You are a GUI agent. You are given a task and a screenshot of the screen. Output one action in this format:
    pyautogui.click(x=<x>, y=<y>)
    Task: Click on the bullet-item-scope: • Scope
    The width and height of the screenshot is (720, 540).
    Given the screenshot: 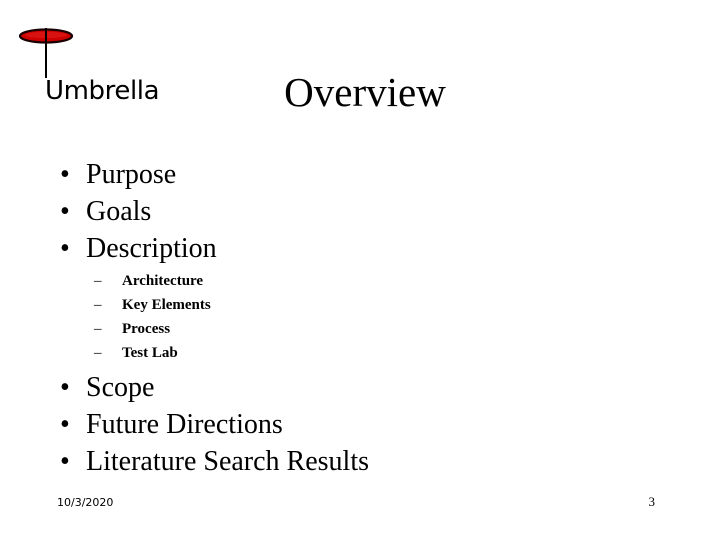 What is the action you would take?
    pyautogui.click(x=362, y=387)
    